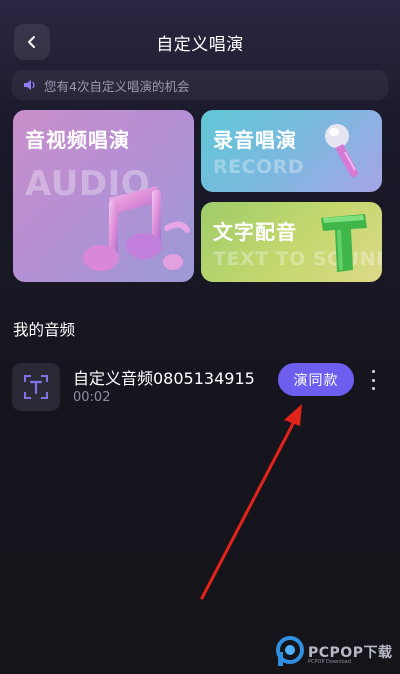  What do you see at coordinates (251, 502) in the screenshot?
I see `annotation-arrow` at bounding box center [251, 502].